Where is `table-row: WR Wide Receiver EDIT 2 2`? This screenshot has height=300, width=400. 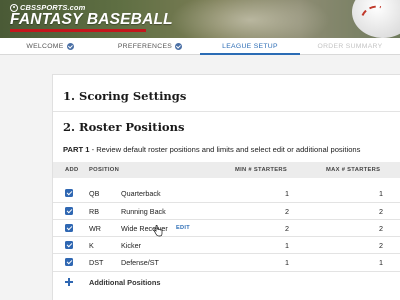 table-row: WR Wide Receiver EDIT 2 2 is located at coordinates (226, 228).